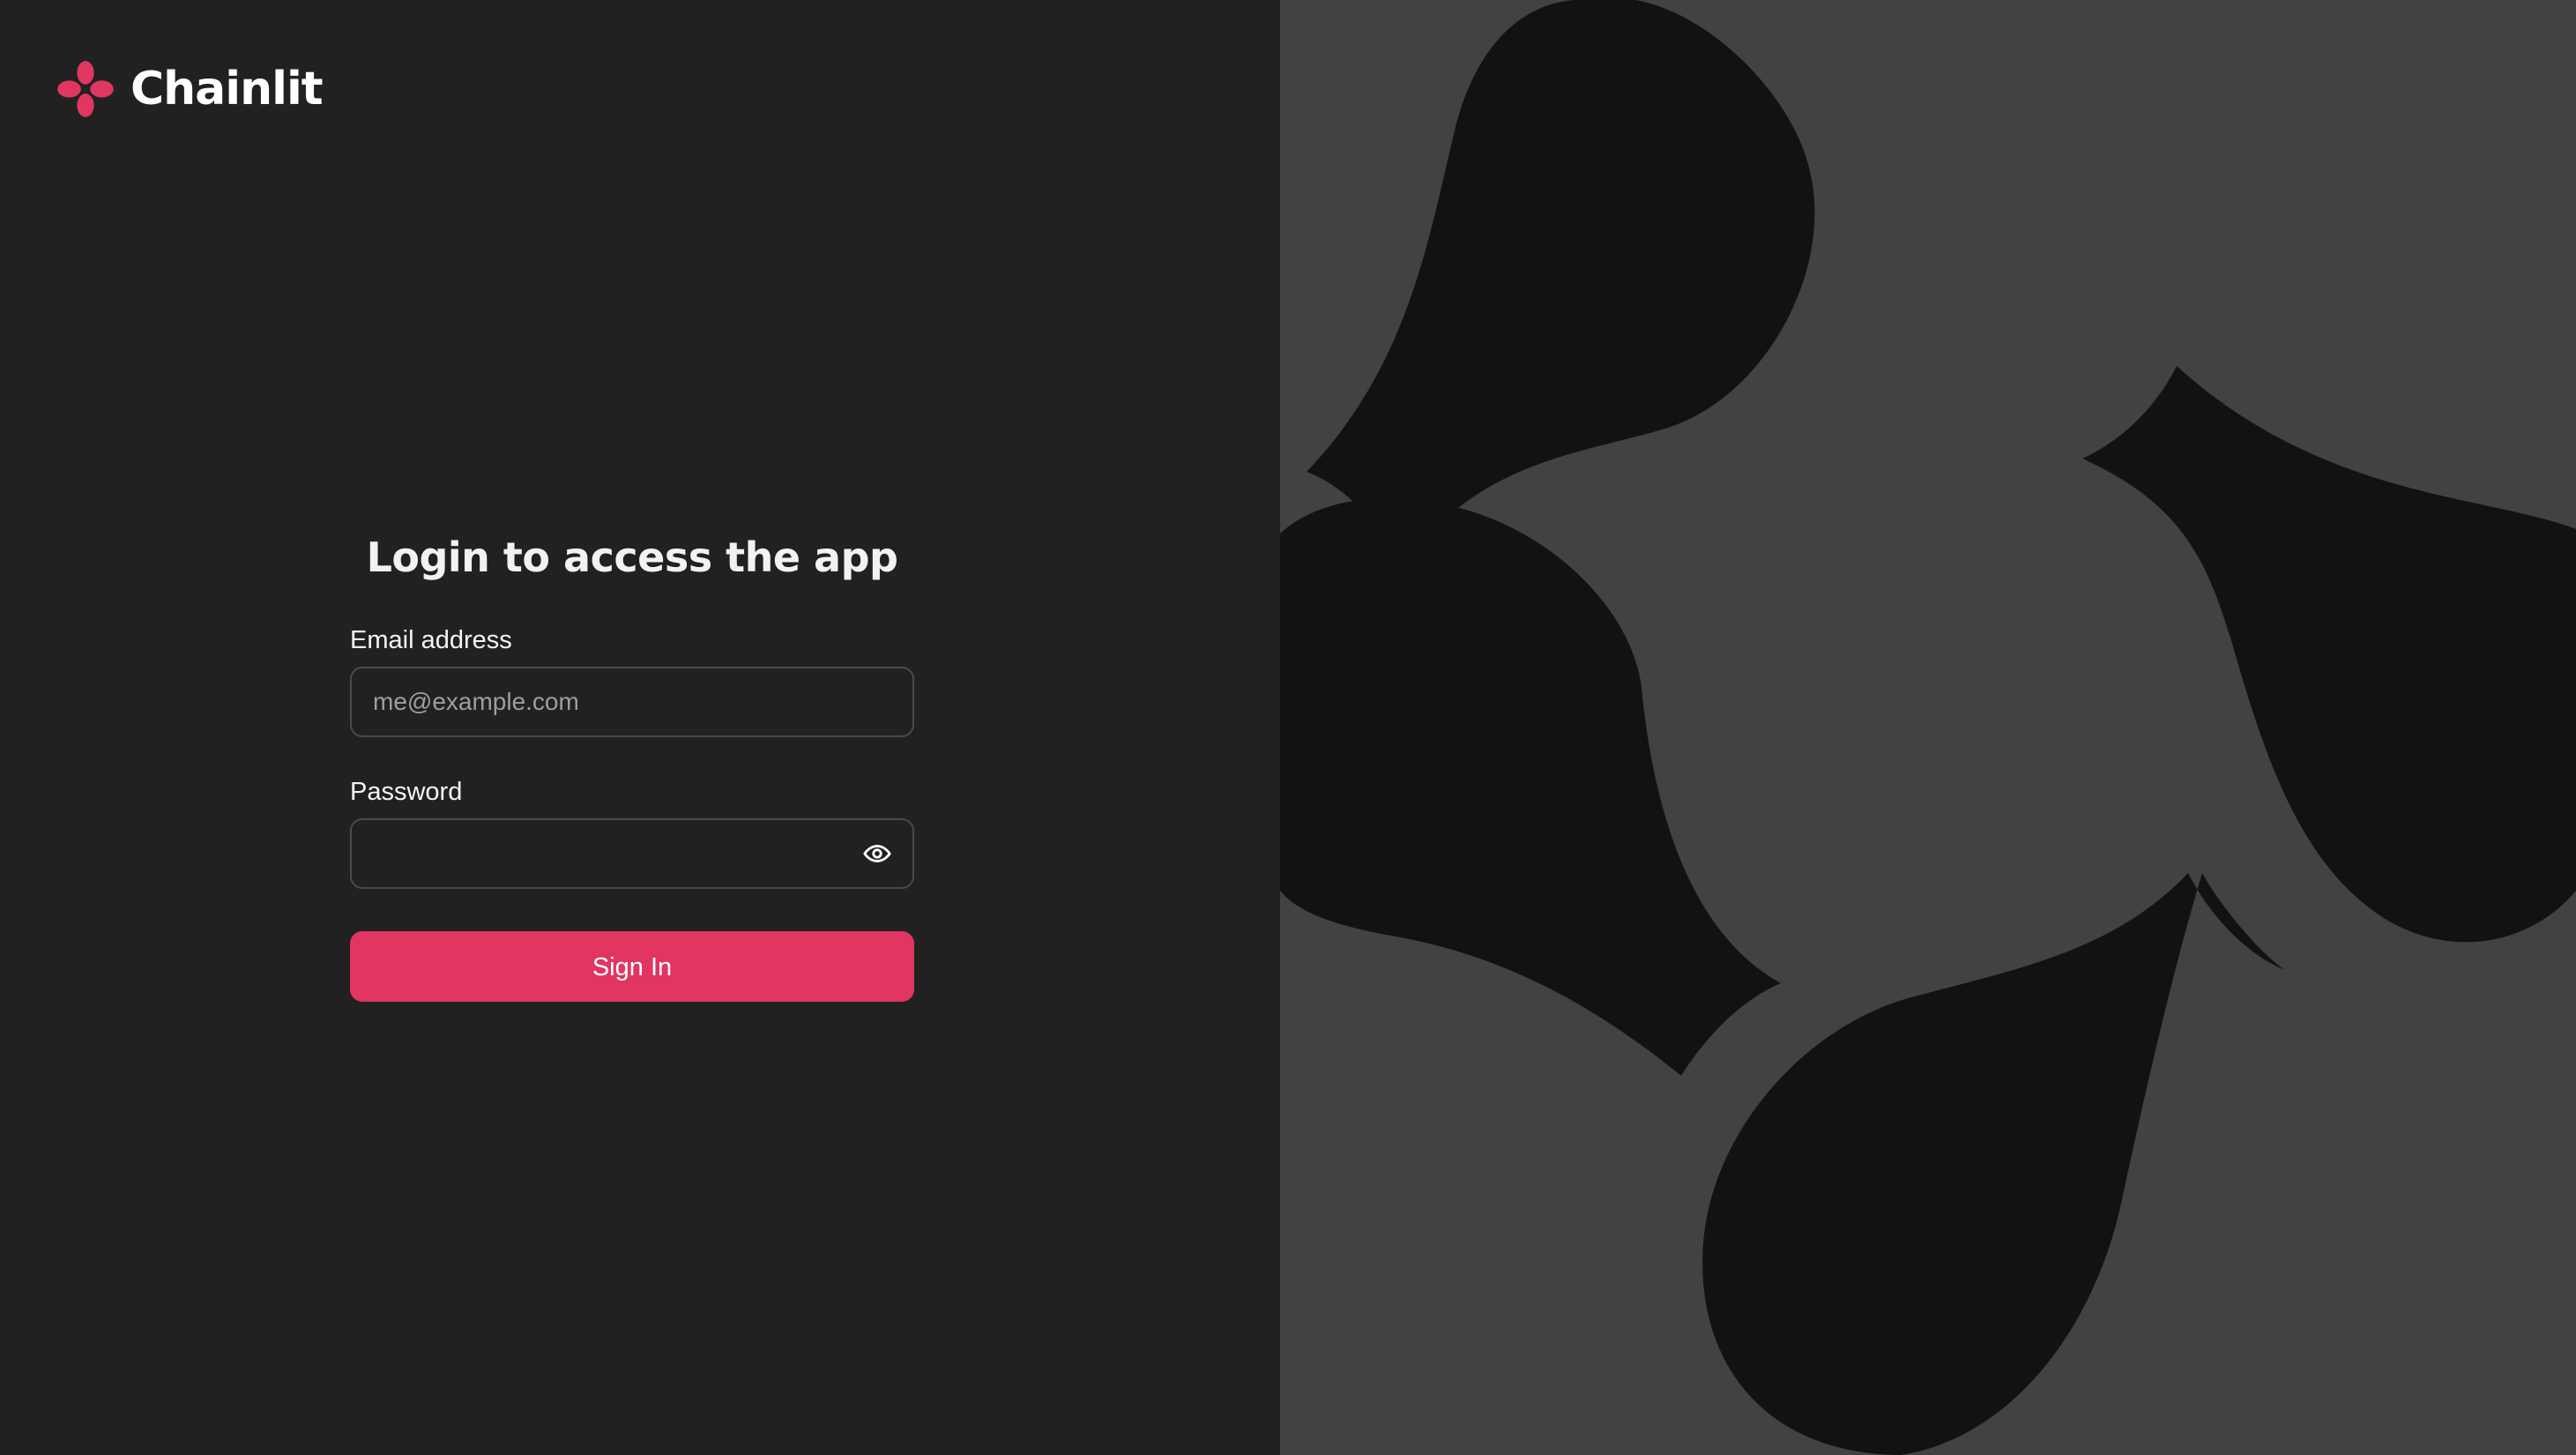  What do you see at coordinates (632, 702) in the screenshot?
I see `email-field` at bounding box center [632, 702].